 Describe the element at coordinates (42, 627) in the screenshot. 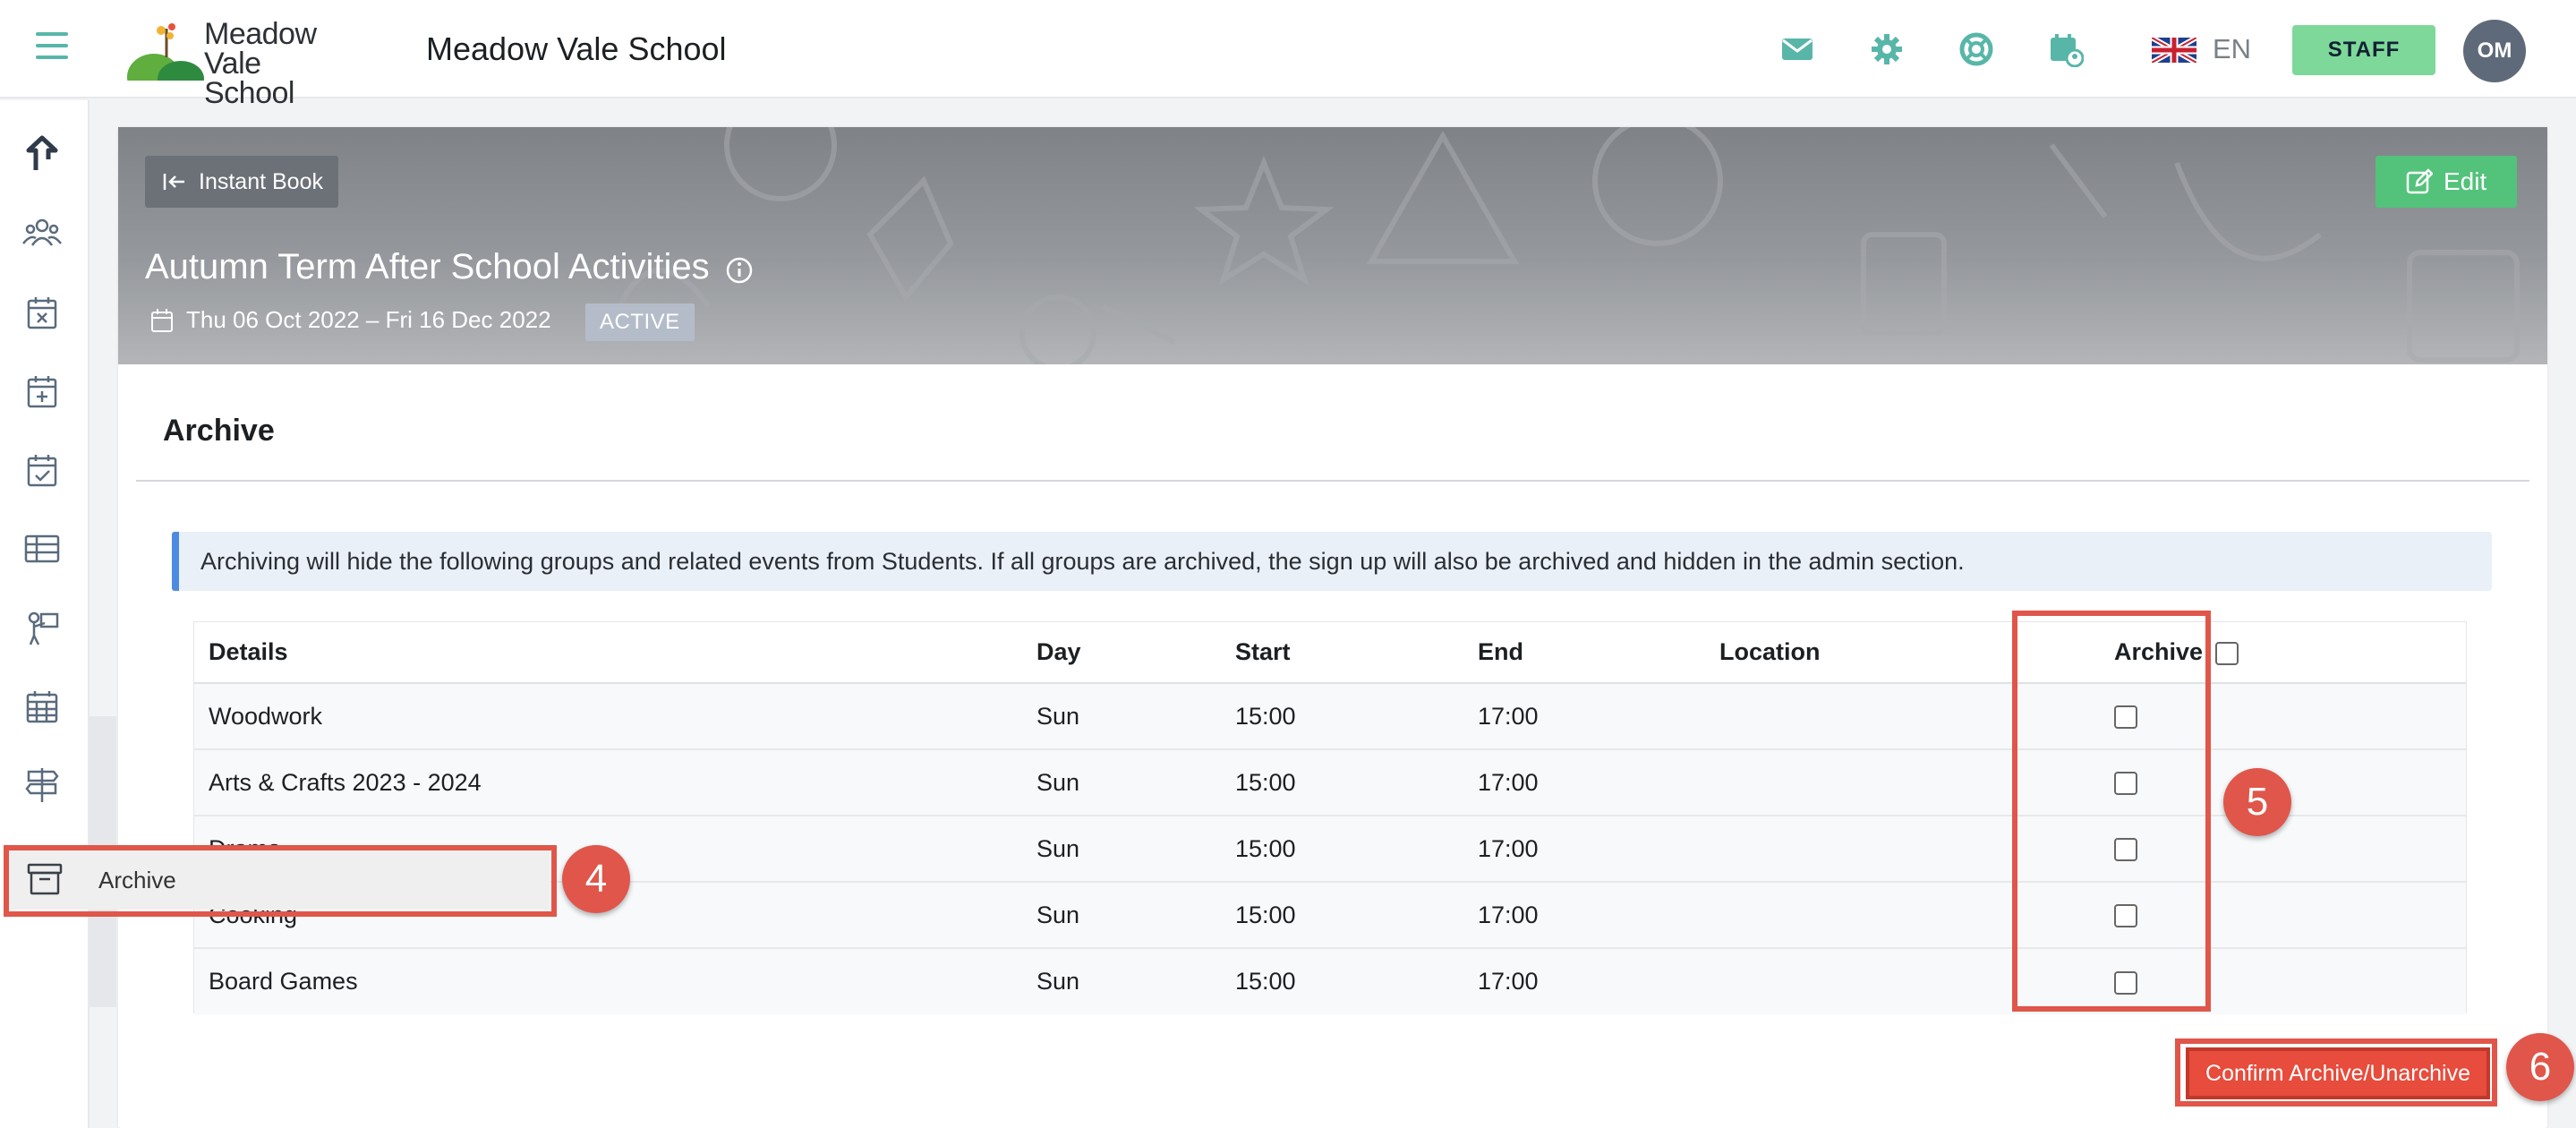

I see `person-board-icon` at that location.